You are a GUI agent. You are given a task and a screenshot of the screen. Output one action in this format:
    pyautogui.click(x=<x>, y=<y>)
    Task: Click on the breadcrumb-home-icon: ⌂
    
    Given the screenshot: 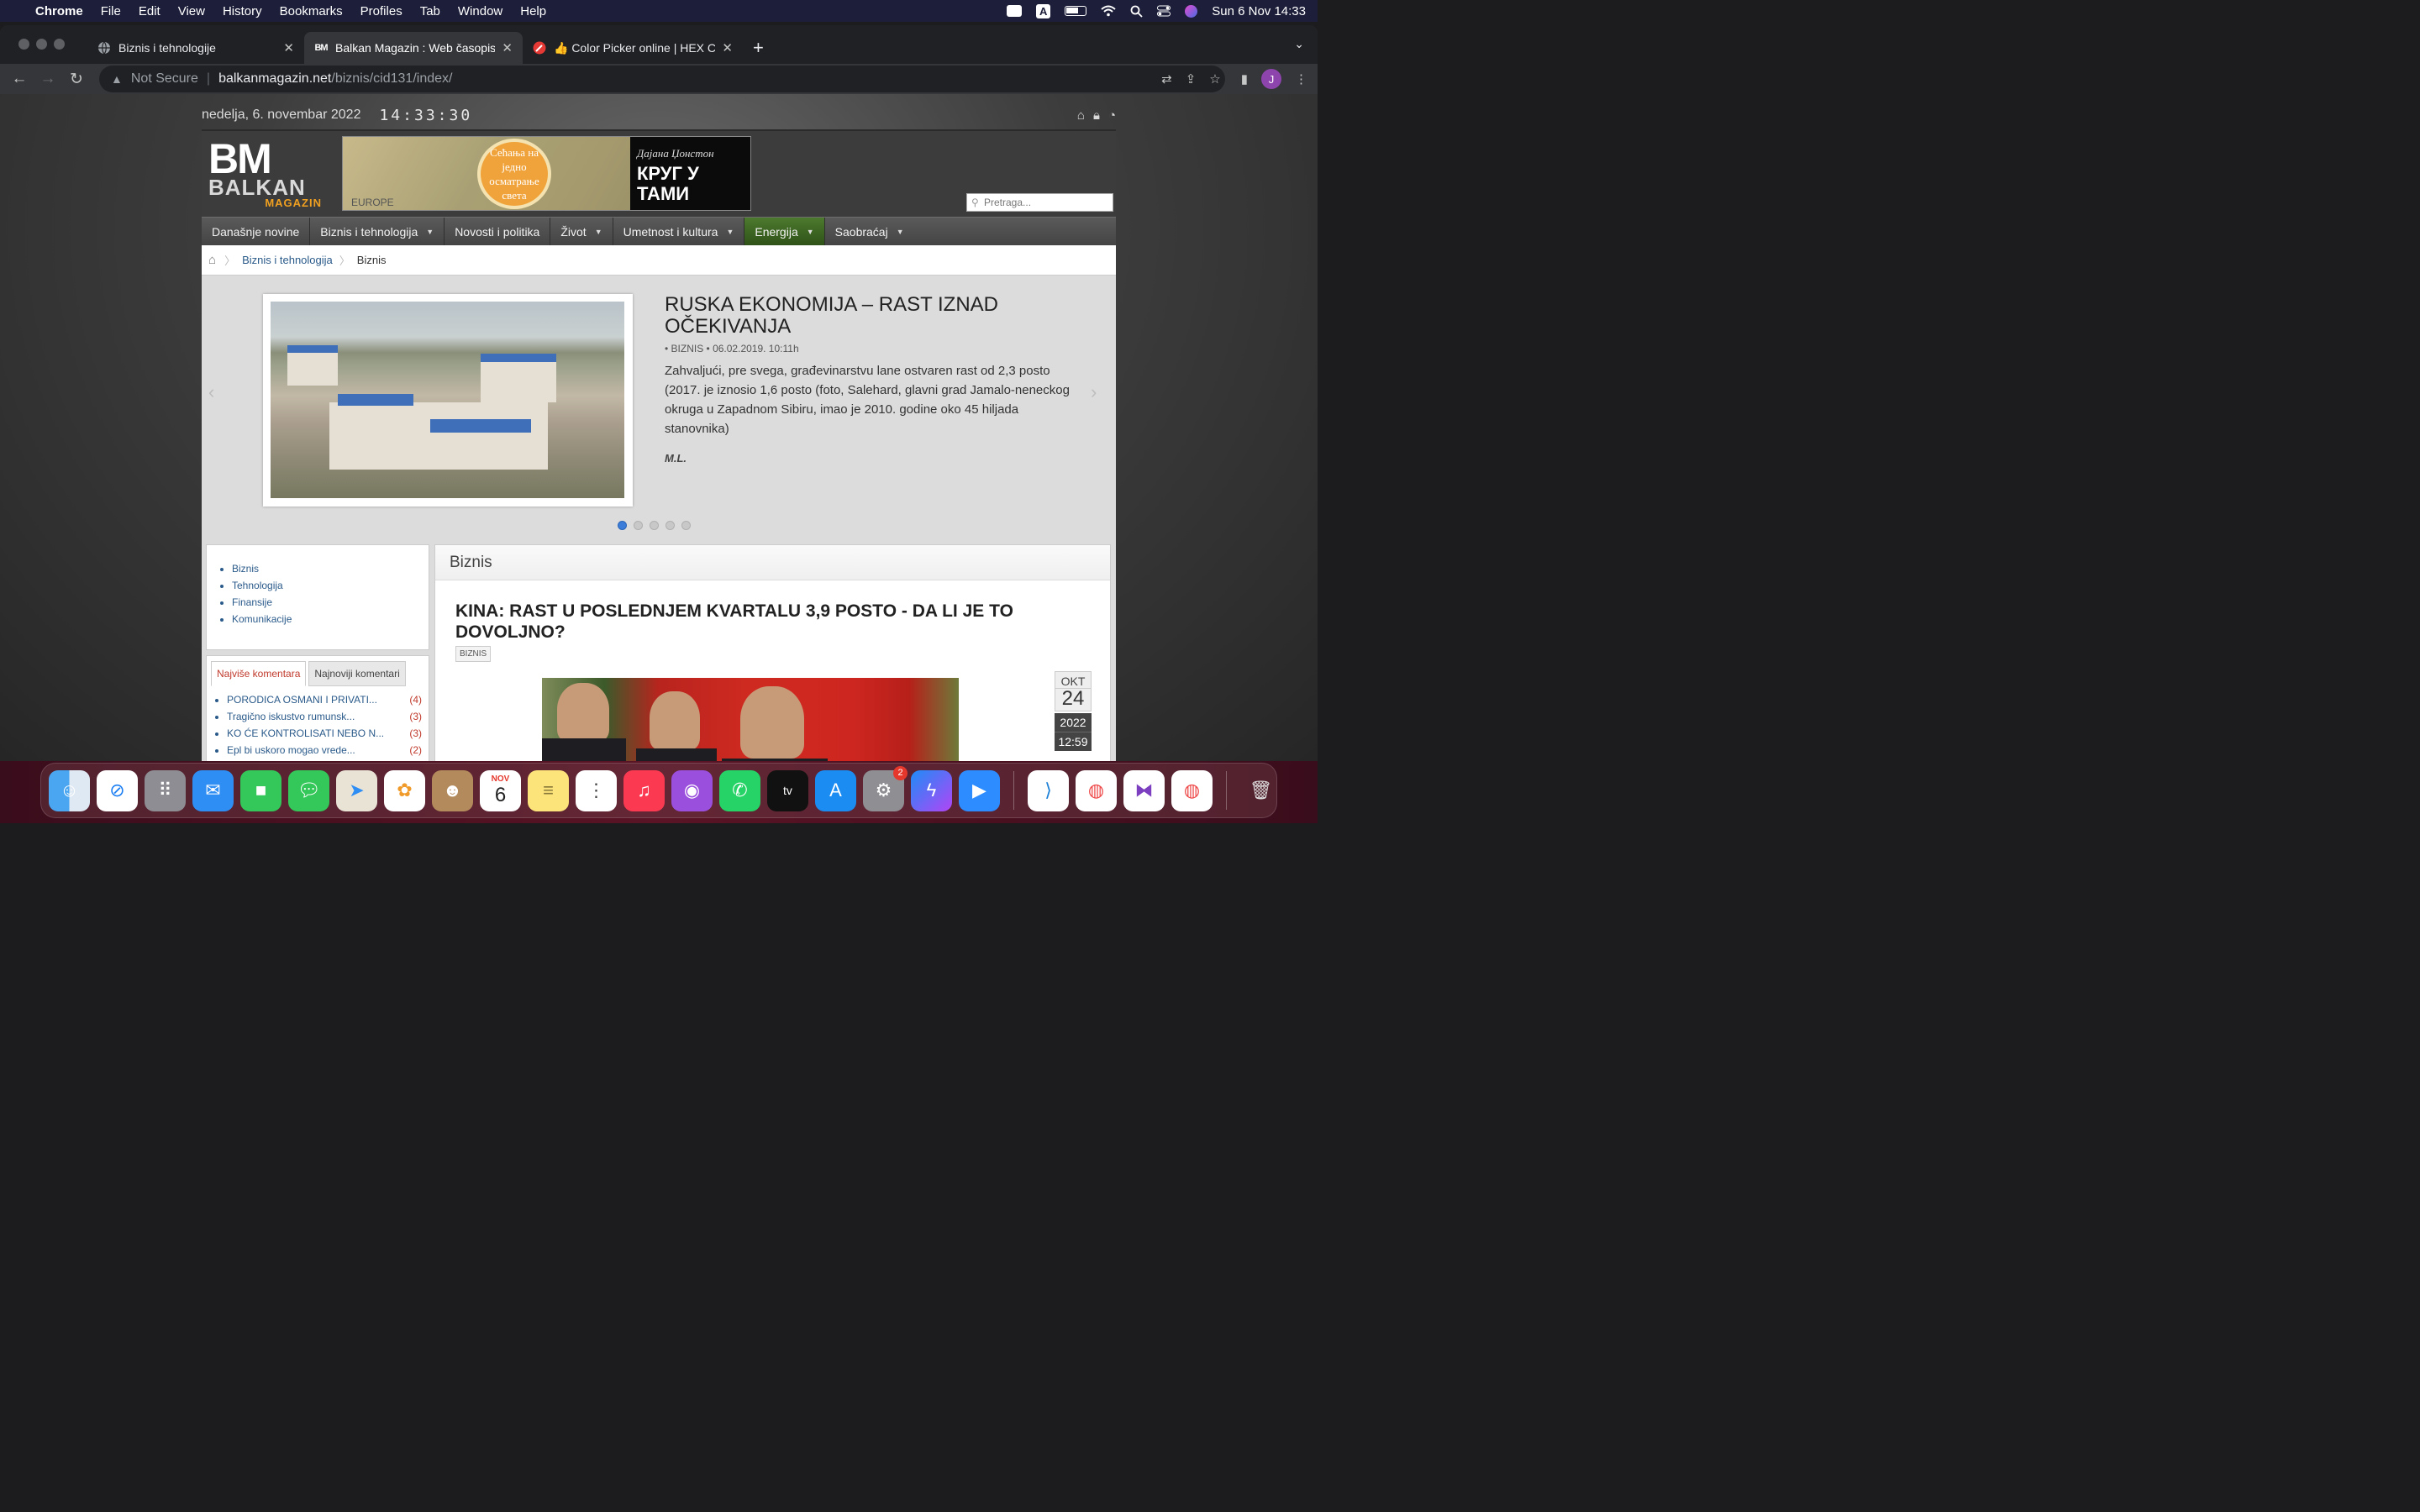 What is the action you would take?
    pyautogui.click(x=212, y=260)
    